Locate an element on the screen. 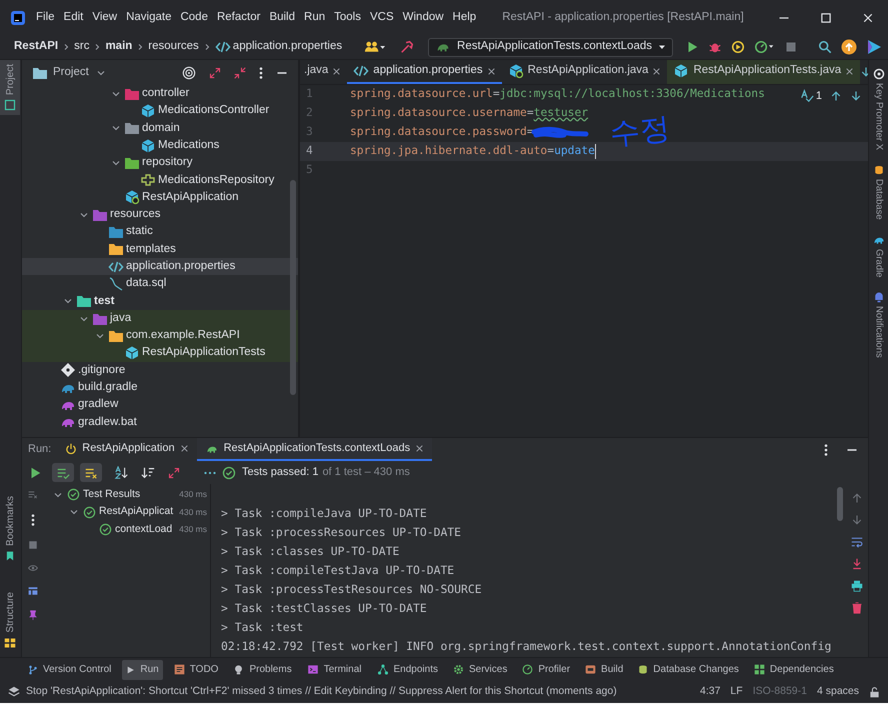 Image resolution: width=888 pixels, height=707 pixels. tool-window-tab: Key Promoter X is located at coordinates (878, 109).